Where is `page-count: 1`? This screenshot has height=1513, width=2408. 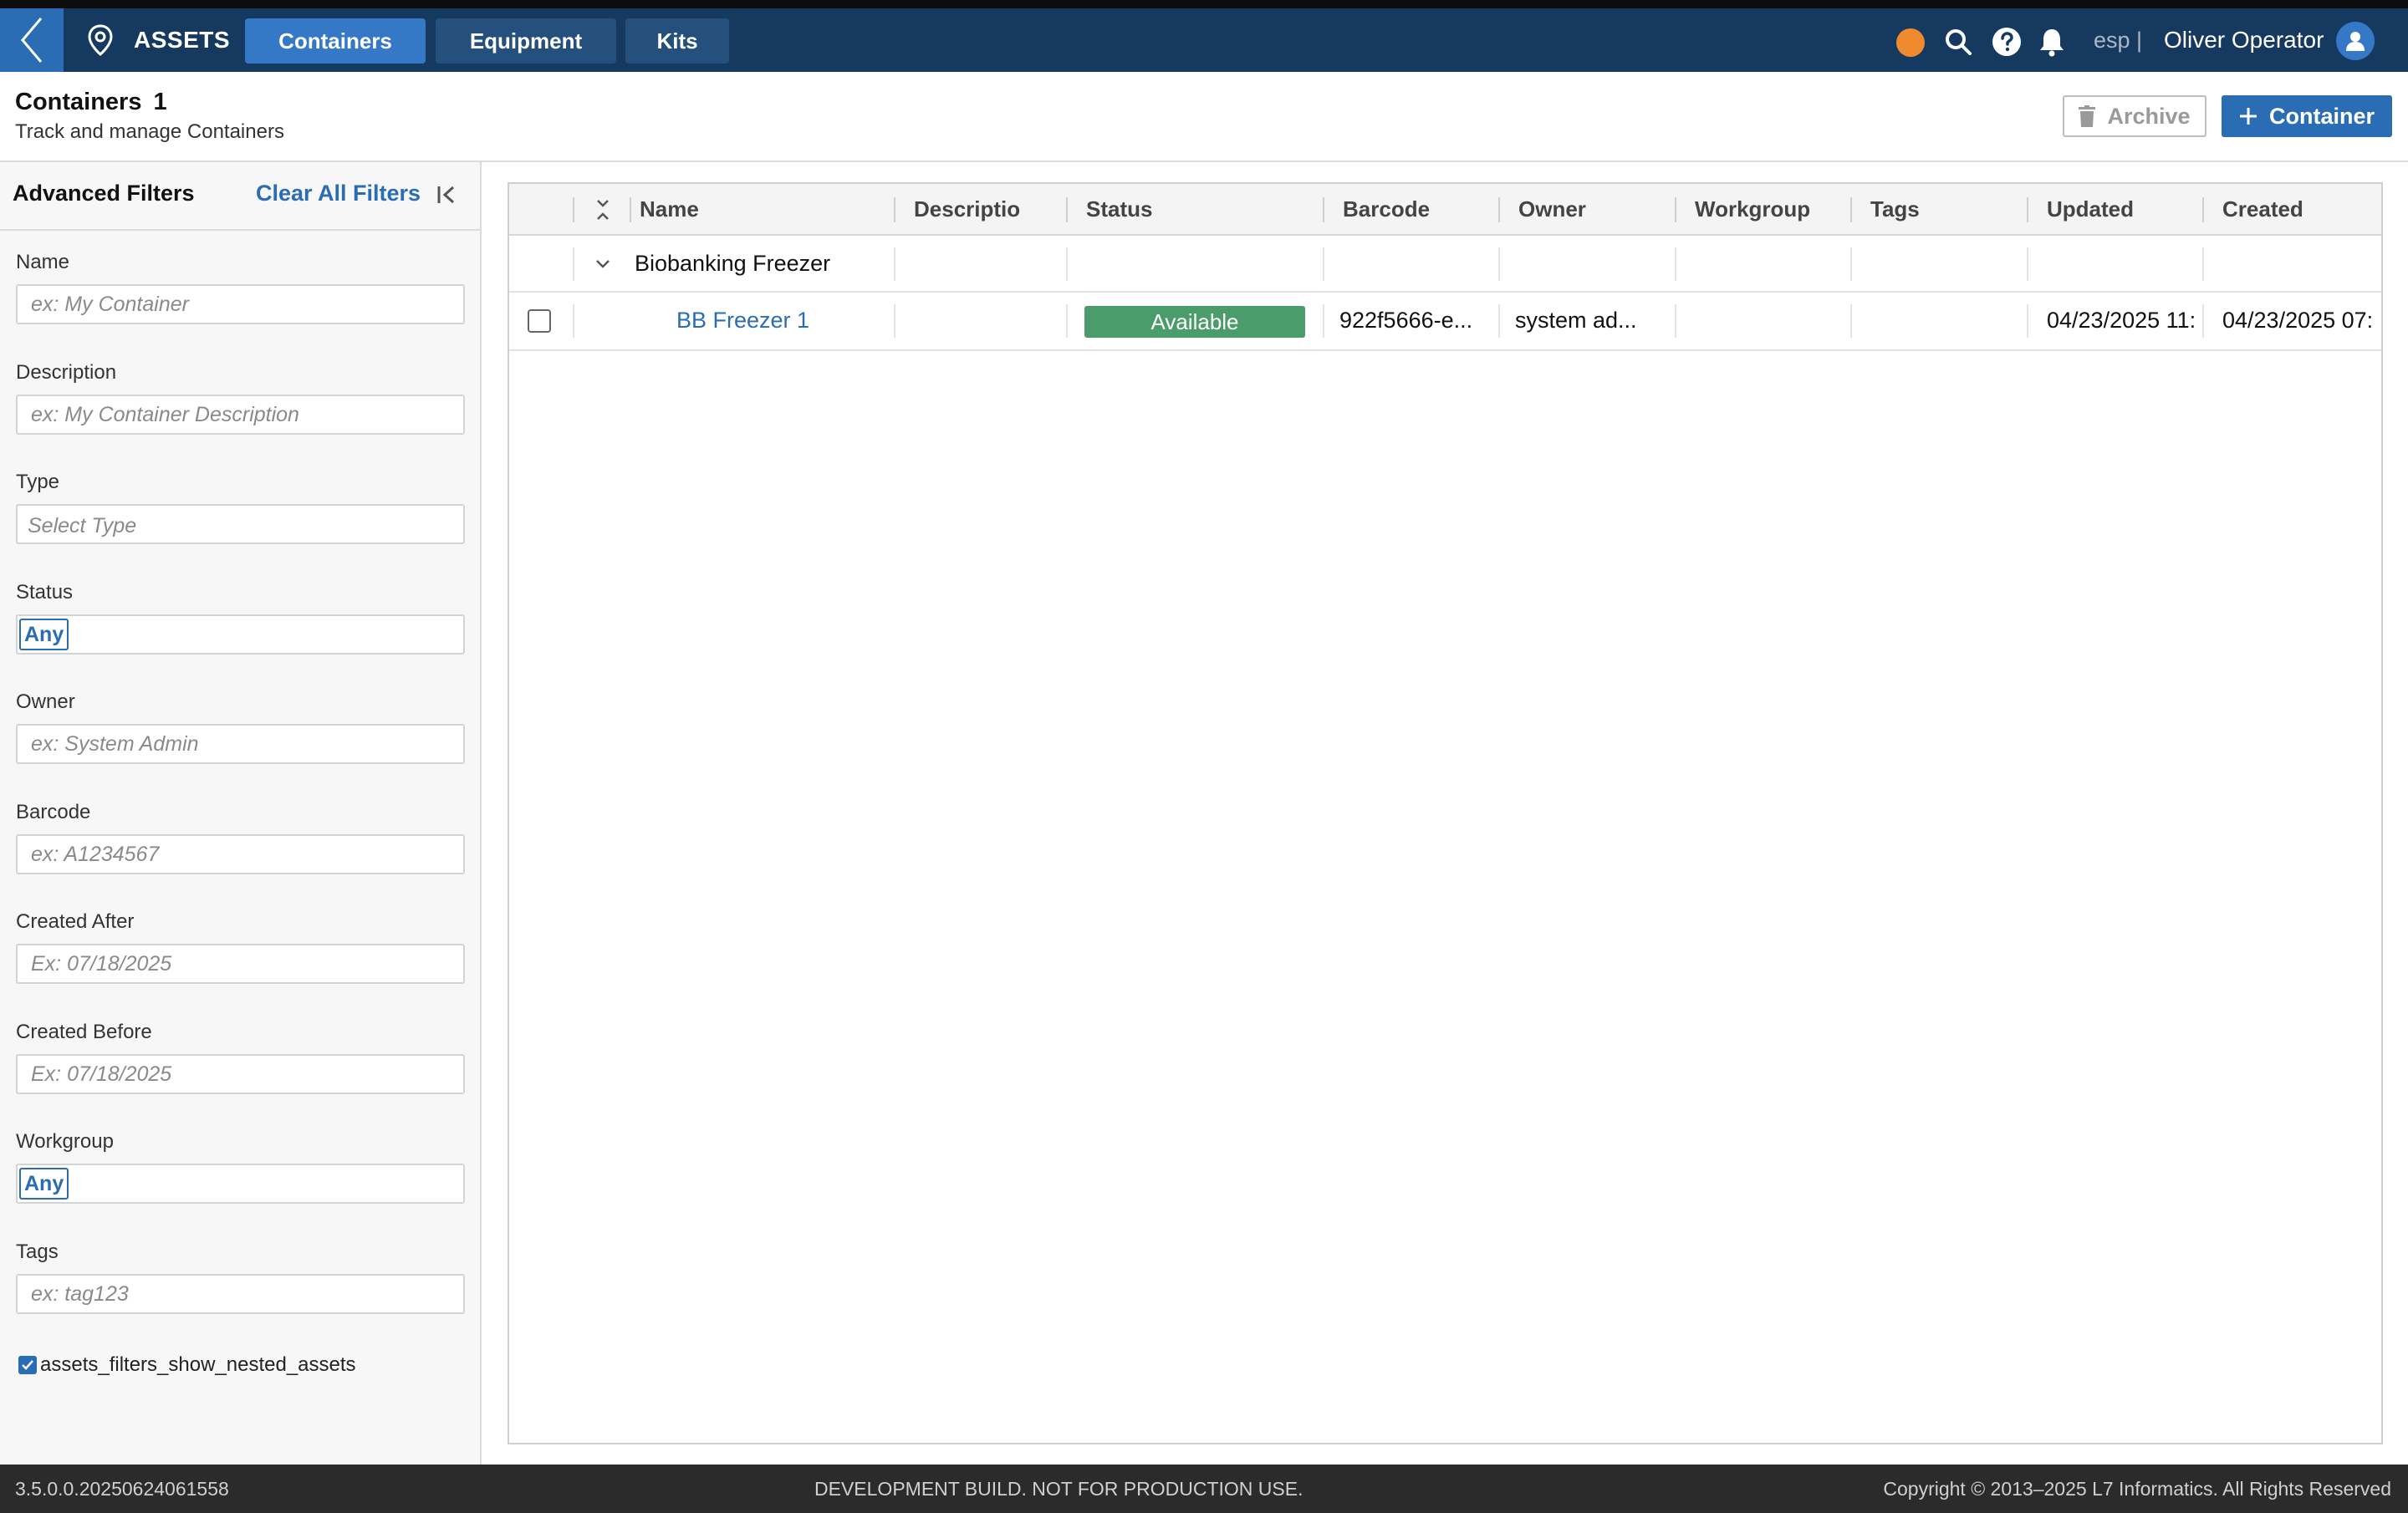
page-count: 1 is located at coordinates (160, 102).